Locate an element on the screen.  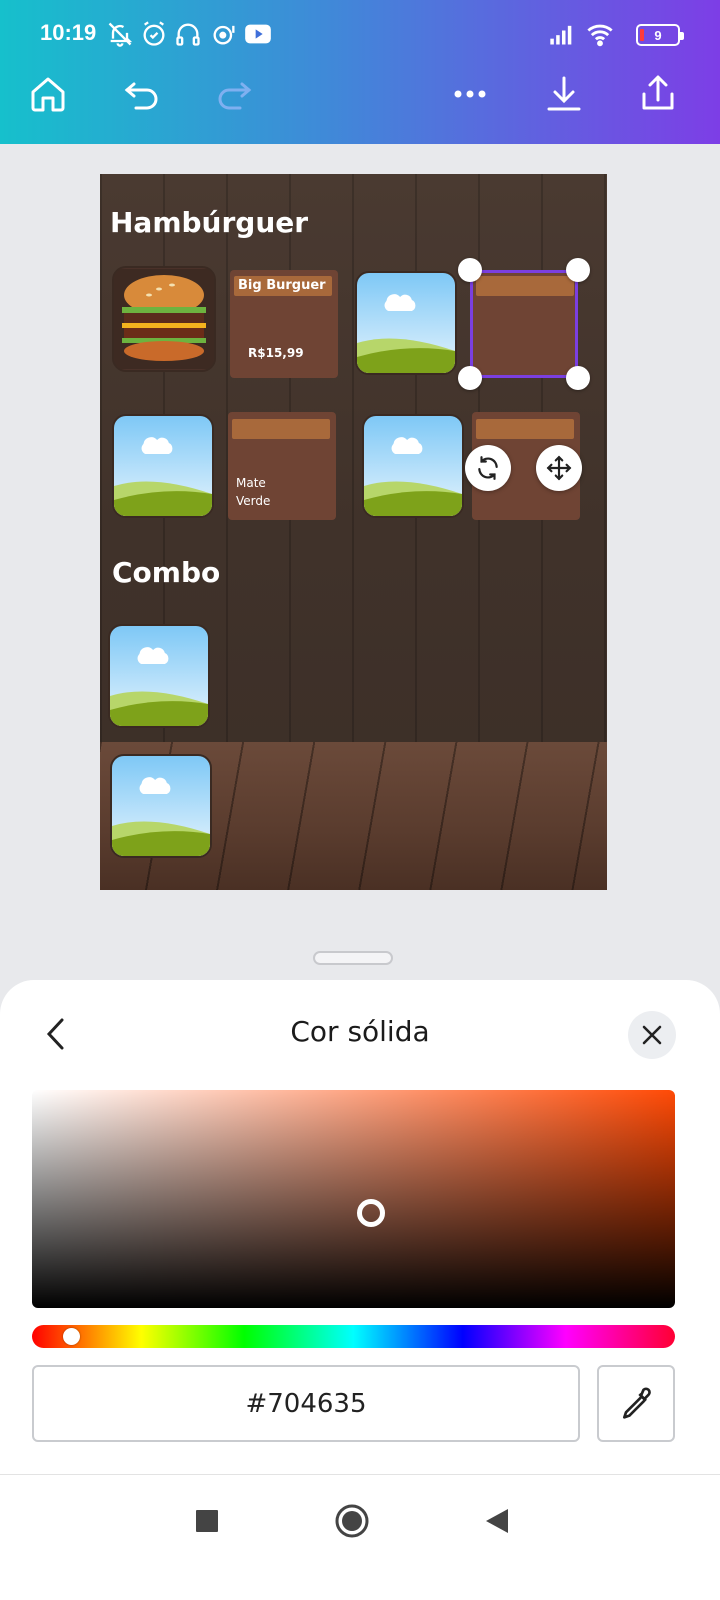
undo-button is located at coordinates (142, 94).